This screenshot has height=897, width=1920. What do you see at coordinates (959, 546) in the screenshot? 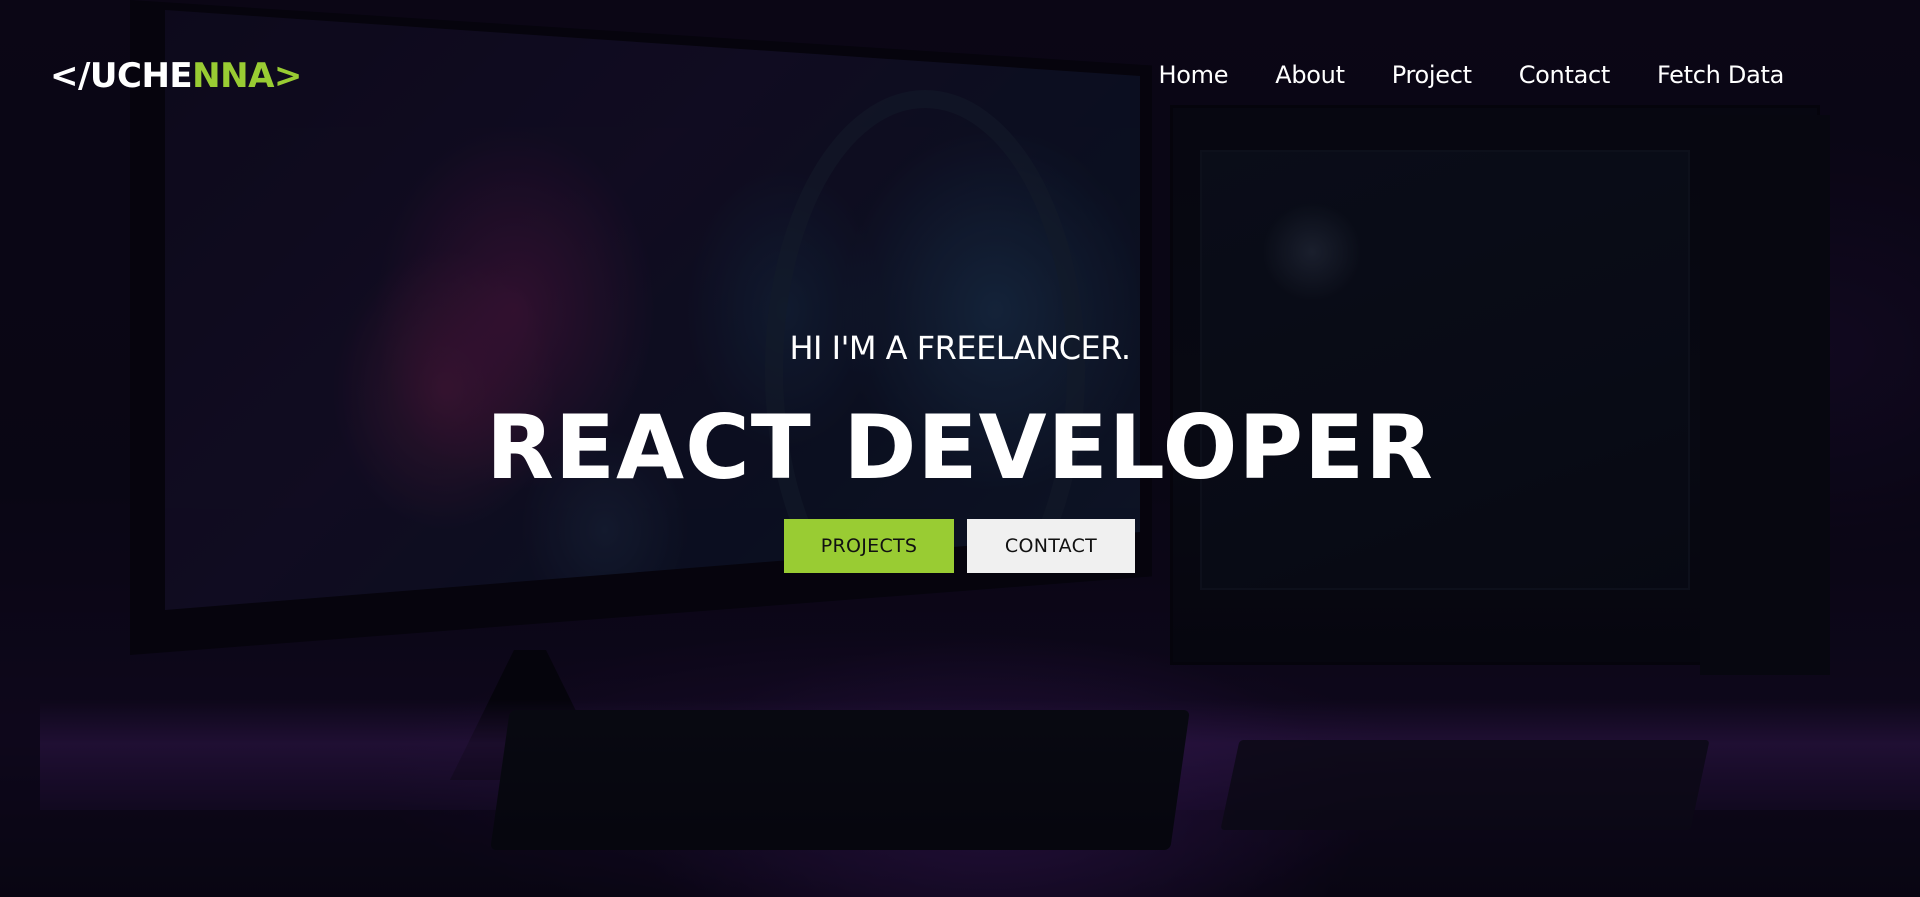
I see `cta-buttons: PROJECTS CONTACT` at bounding box center [959, 546].